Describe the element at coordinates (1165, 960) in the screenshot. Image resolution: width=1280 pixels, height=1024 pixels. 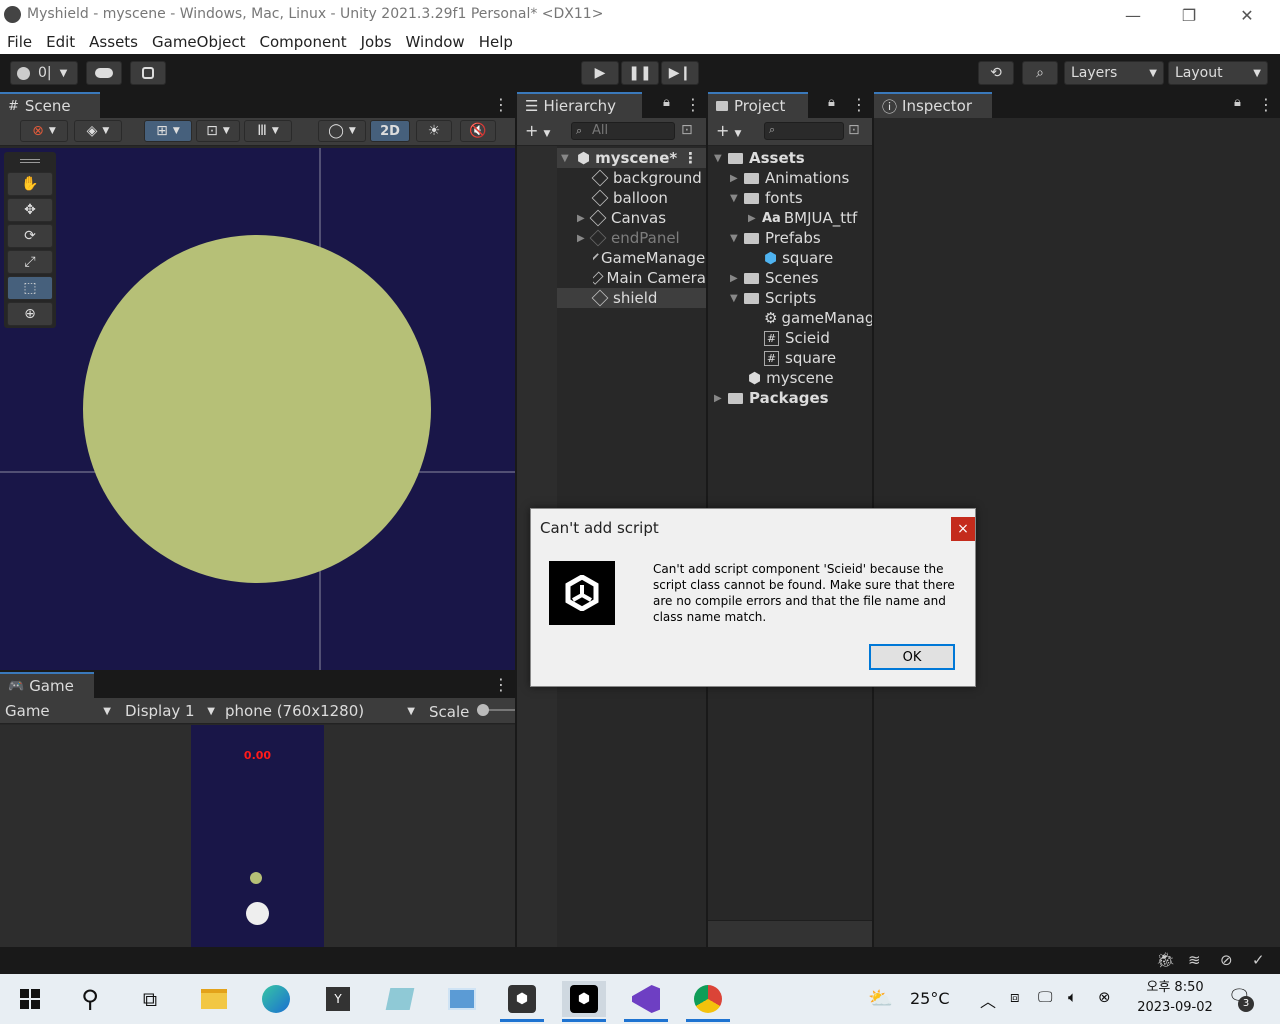
I see `debug-icon: 🐞︎` at that location.